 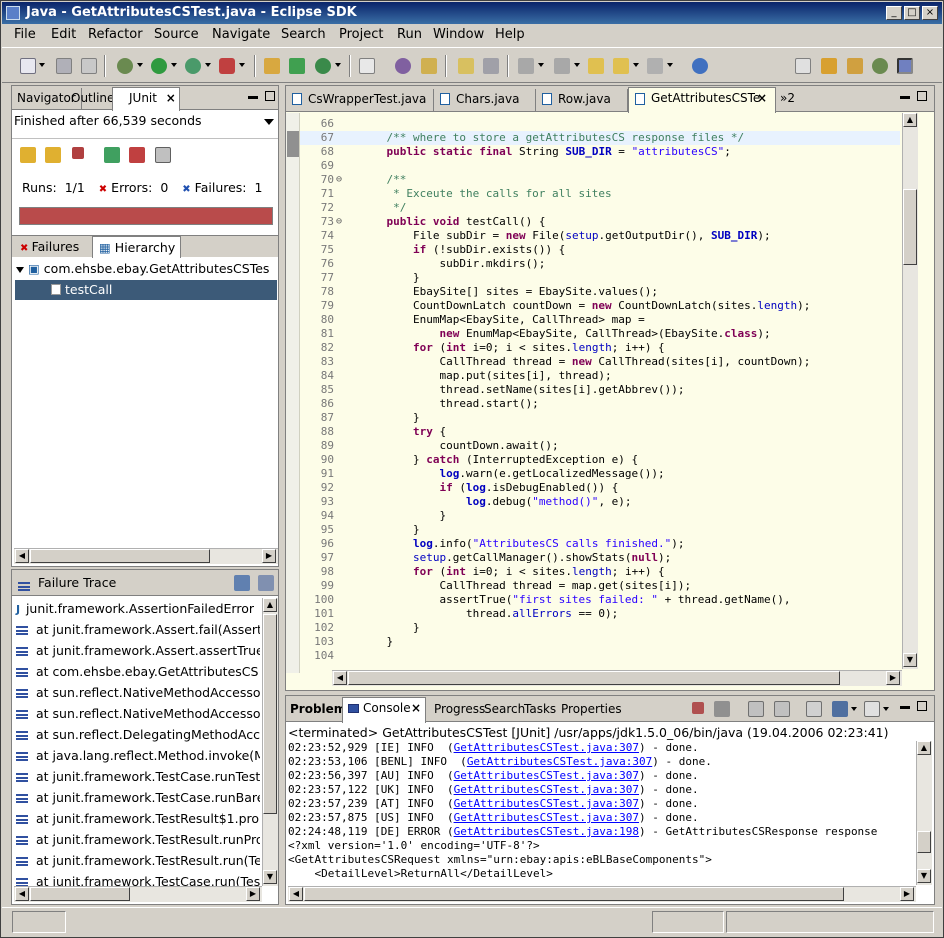 I want to click on next-failure-icon, so click(x=28, y=155).